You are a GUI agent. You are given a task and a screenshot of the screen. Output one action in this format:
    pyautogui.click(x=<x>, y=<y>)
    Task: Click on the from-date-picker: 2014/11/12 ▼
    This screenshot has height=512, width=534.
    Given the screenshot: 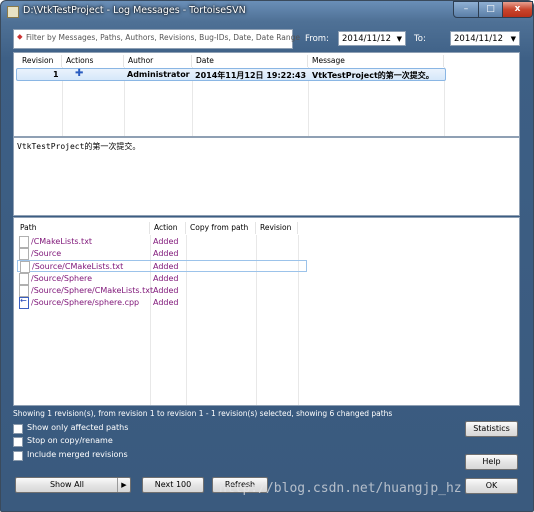 What is the action you would take?
    pyautogui.click(x=372, y=38)
    